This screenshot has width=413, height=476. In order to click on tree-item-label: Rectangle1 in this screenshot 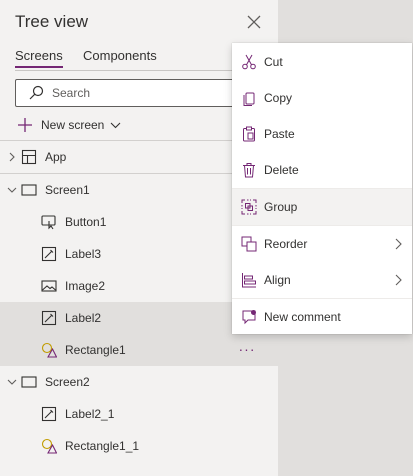, I will do `click(95, 350)`.